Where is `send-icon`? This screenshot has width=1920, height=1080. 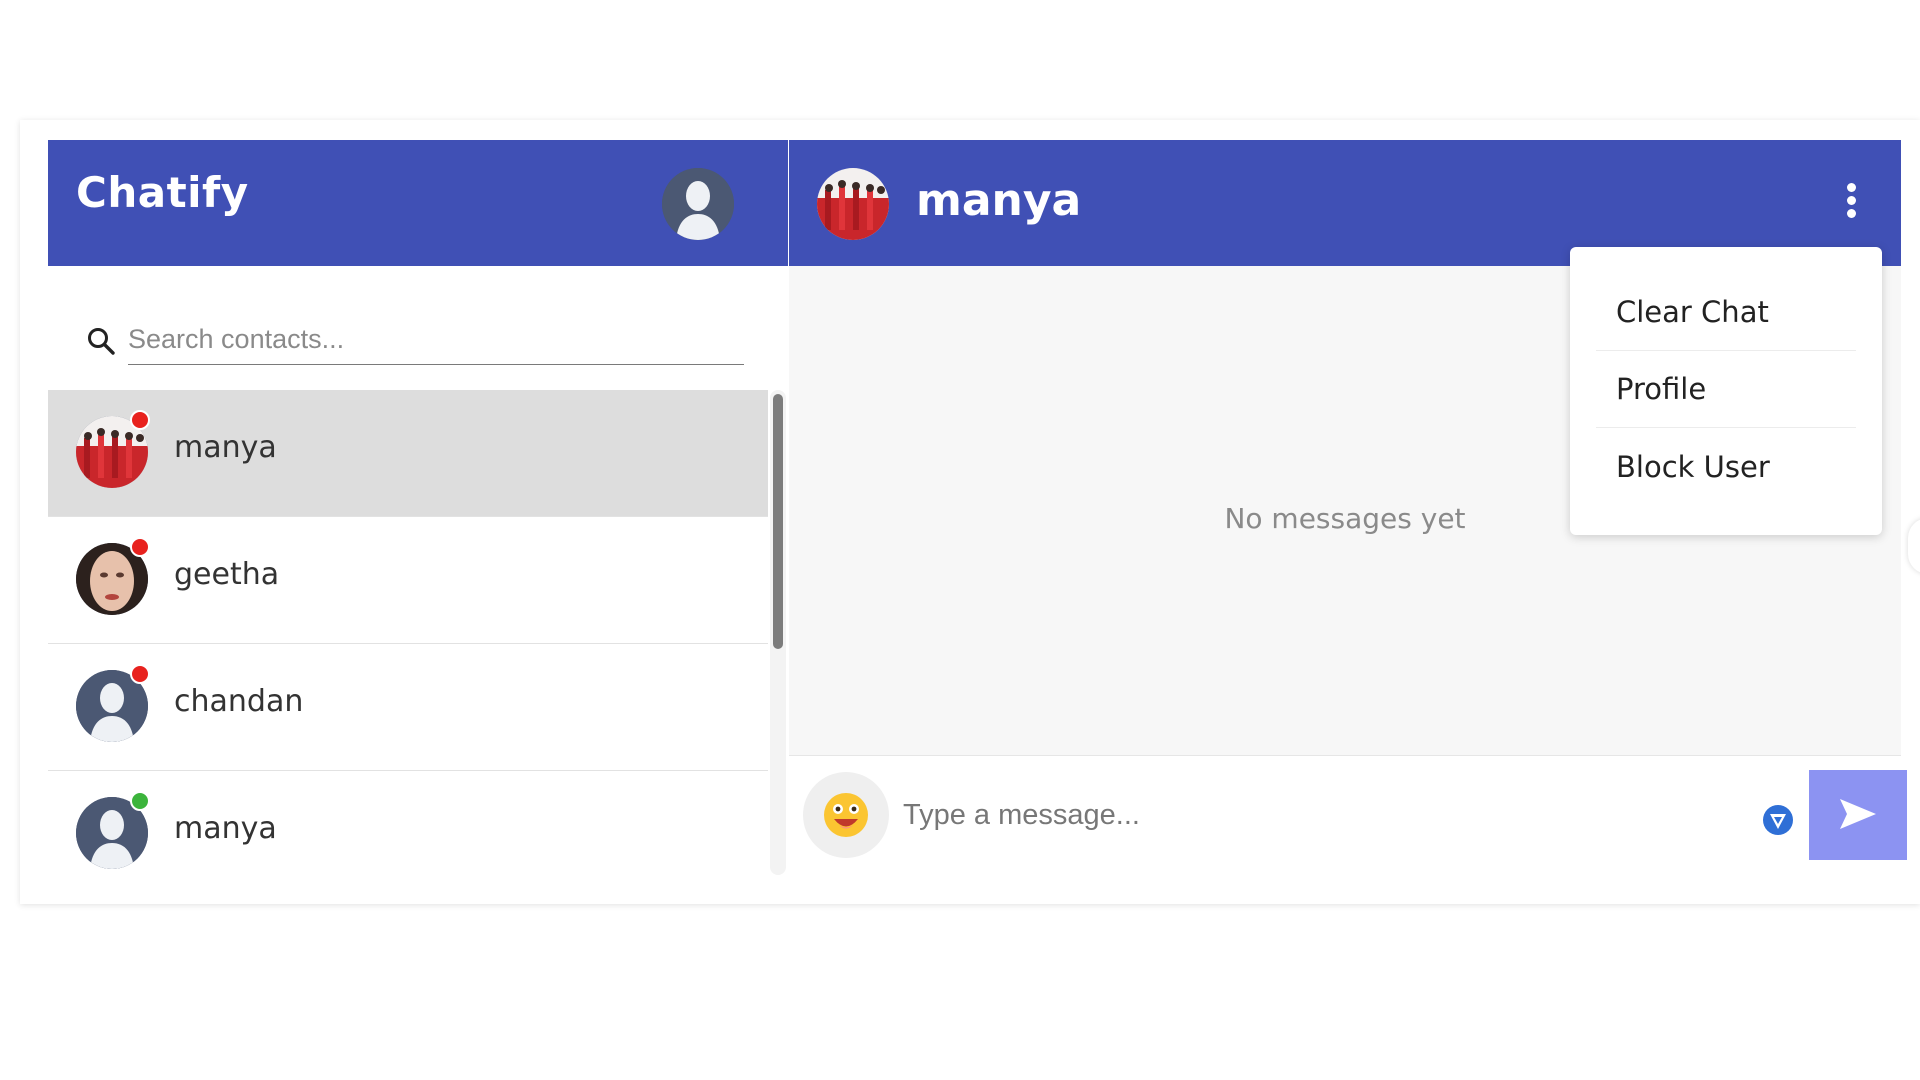
send-icon is located at coordinates (1858, 813).